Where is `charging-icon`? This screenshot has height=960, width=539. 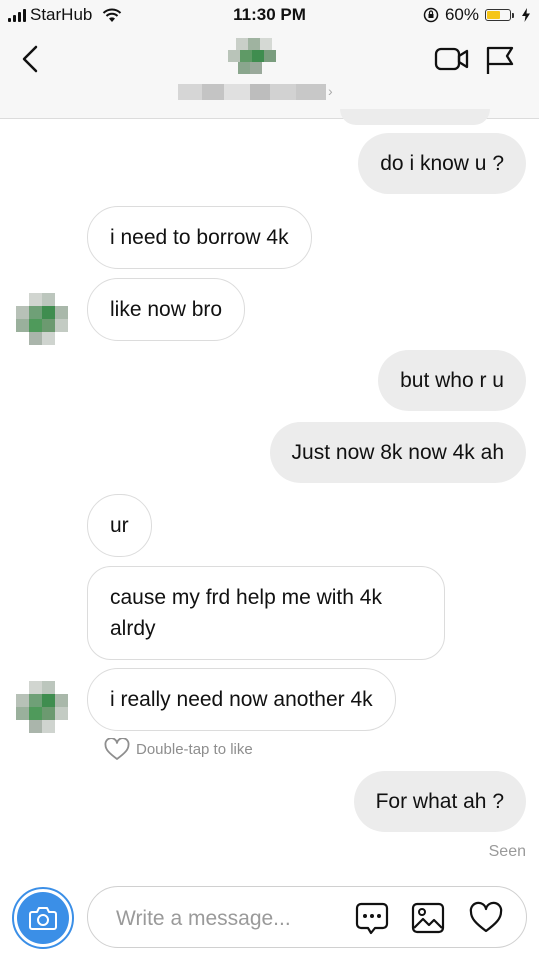
charging-icon is located at coordinates (526, 15).